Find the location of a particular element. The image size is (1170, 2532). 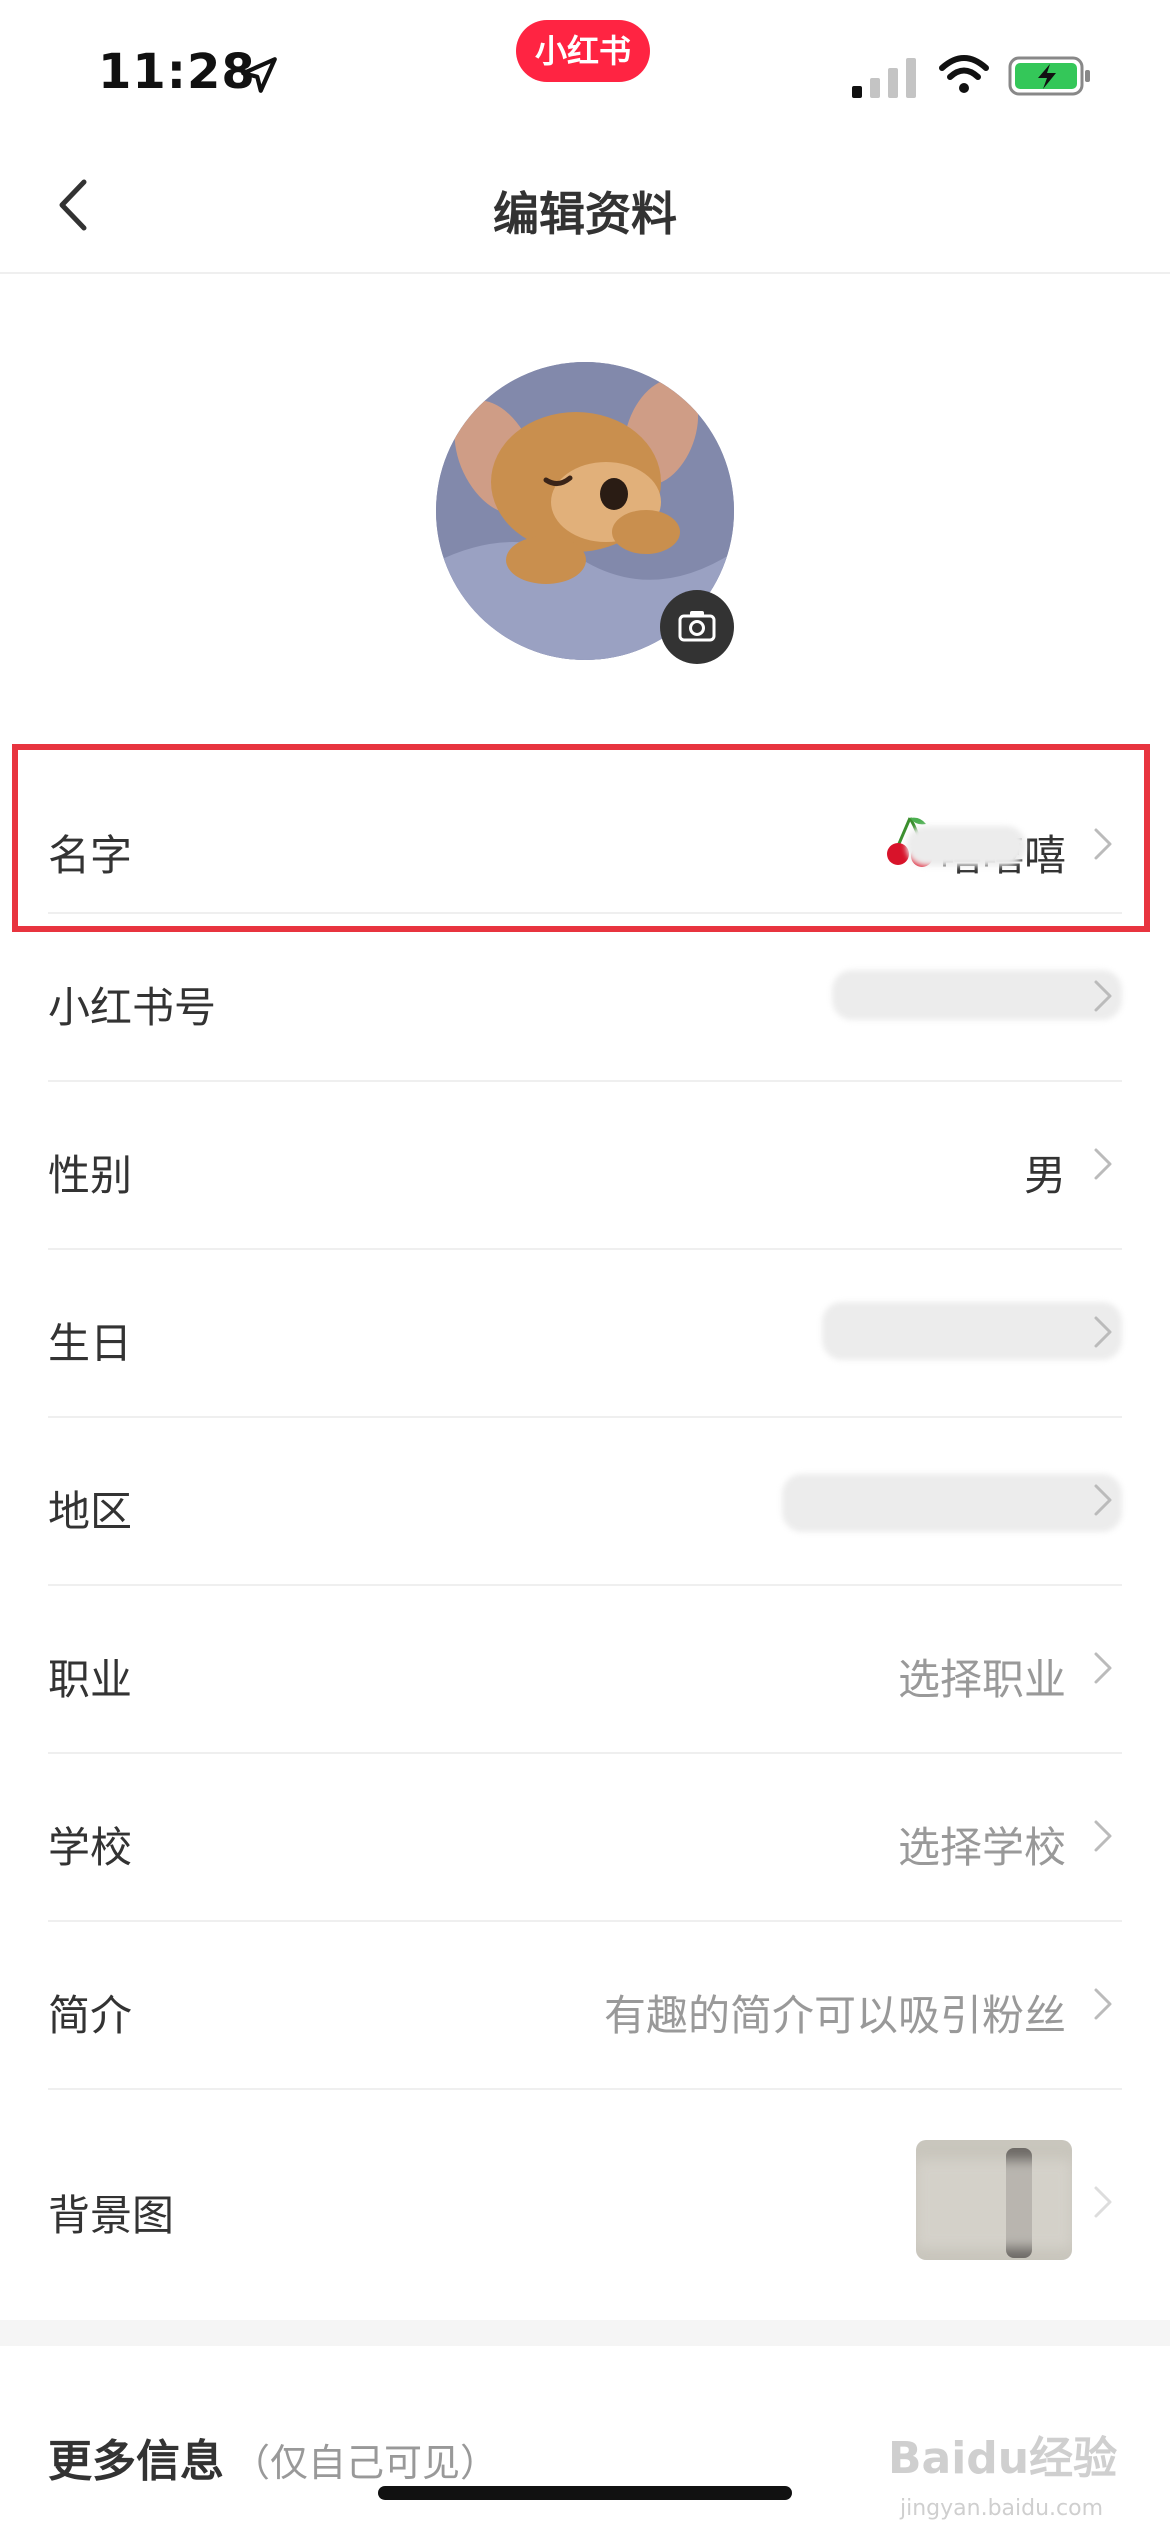

row-value-occupation: 选择职业 is located at coordinates (981, 1679).